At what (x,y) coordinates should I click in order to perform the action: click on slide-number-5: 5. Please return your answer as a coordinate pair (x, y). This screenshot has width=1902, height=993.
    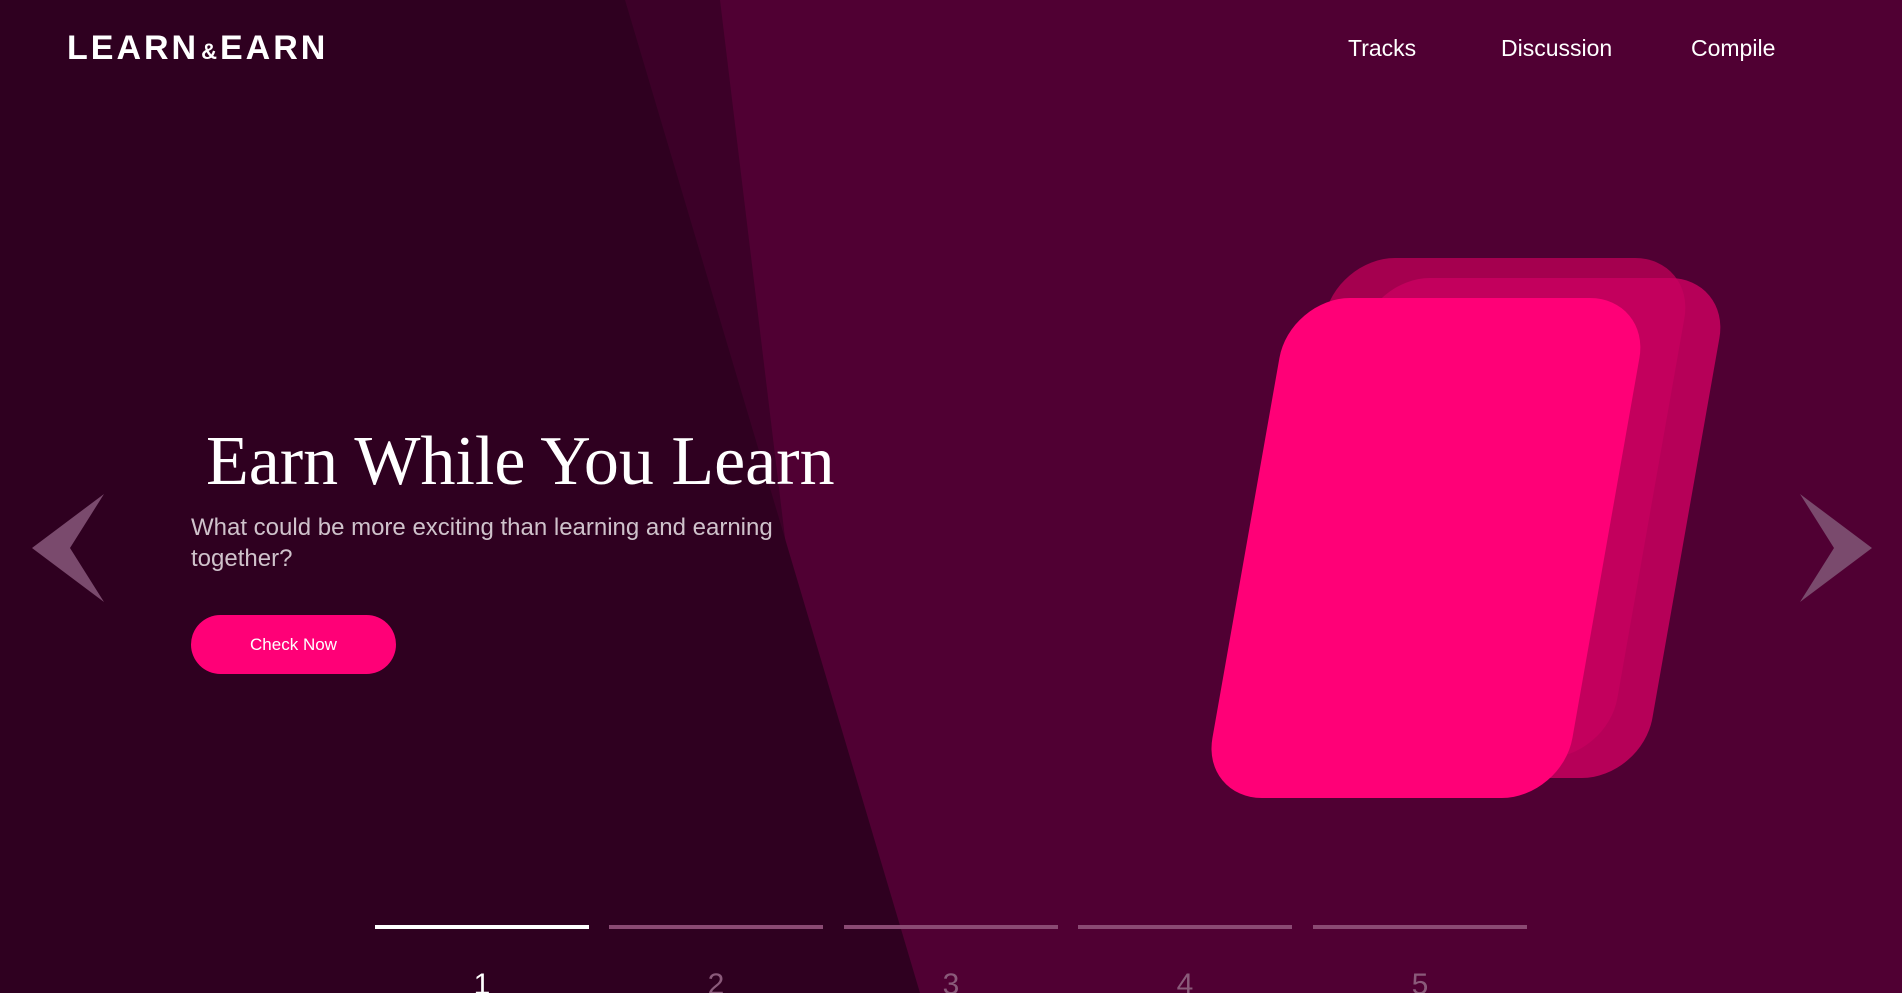
    Looking at the image, I should click on (1420, 980).